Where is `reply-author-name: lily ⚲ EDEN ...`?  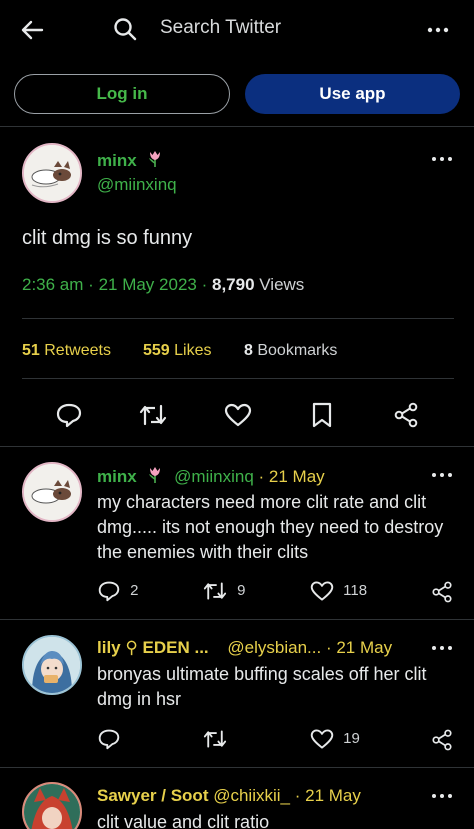 reply-author-name: lily ⚲ EDEN ... is located at coordinates (153, 647).